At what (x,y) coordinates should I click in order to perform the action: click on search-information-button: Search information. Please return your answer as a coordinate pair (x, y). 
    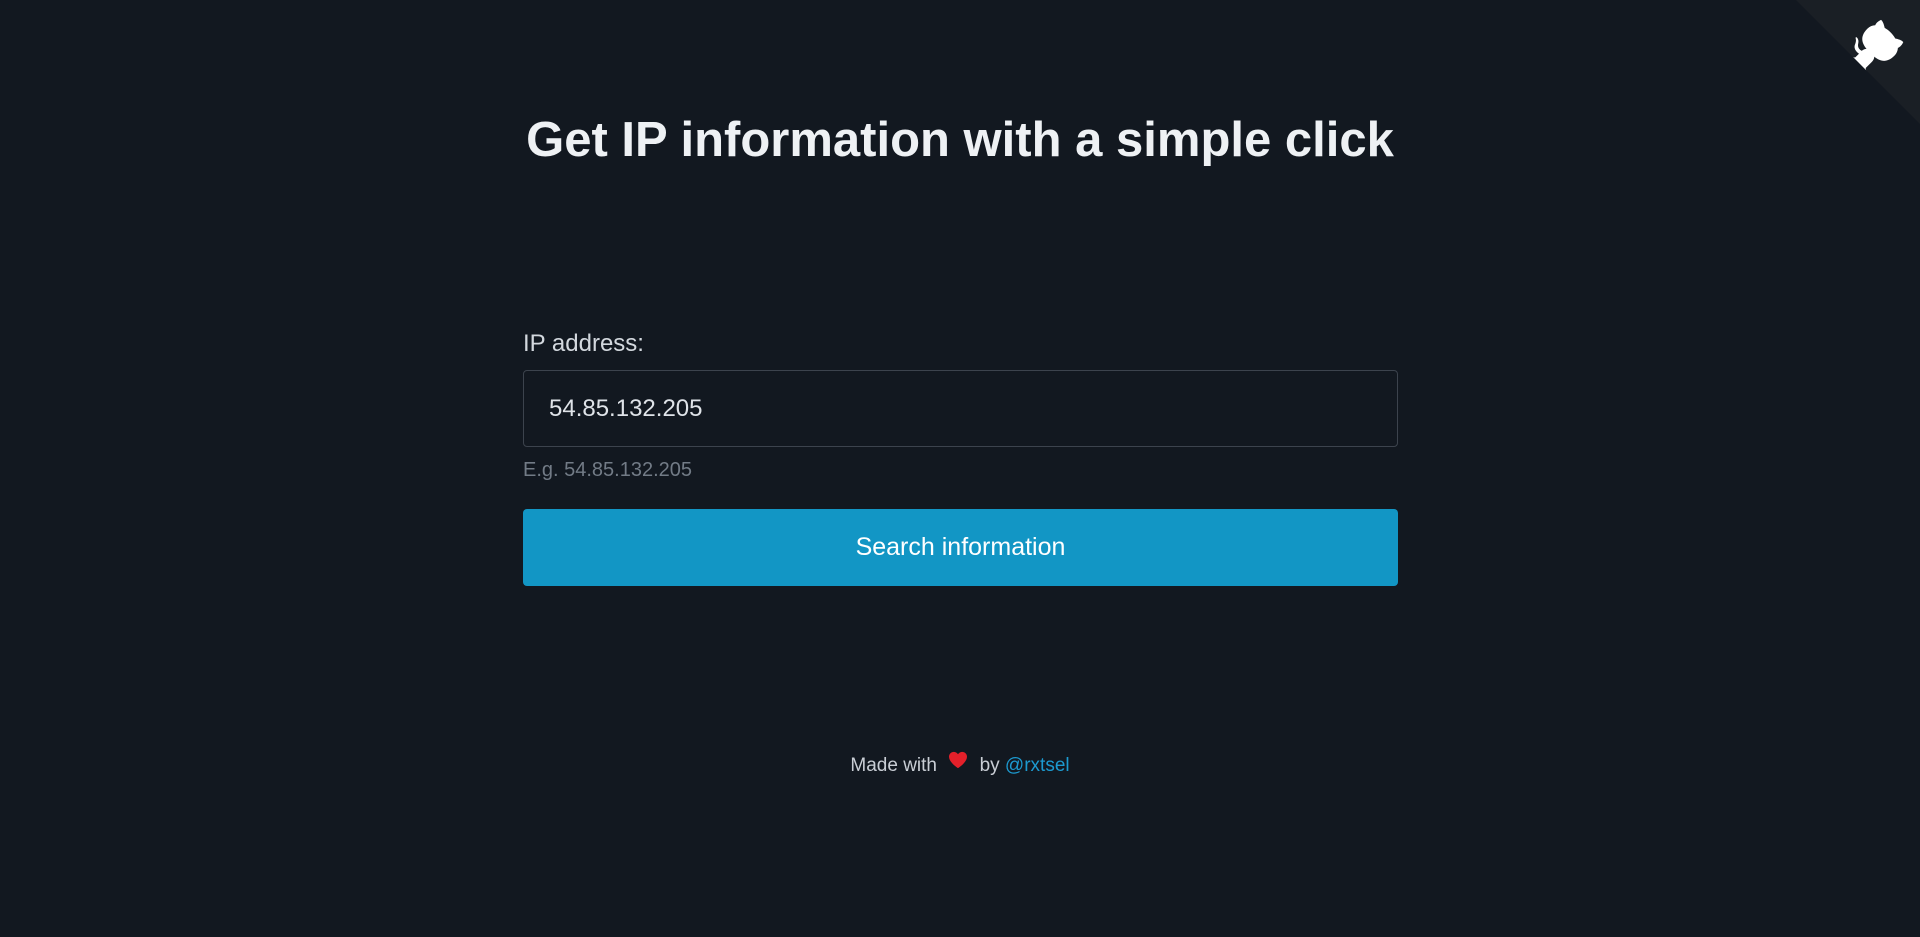
    Looking at the image, I should click on (960, 547).